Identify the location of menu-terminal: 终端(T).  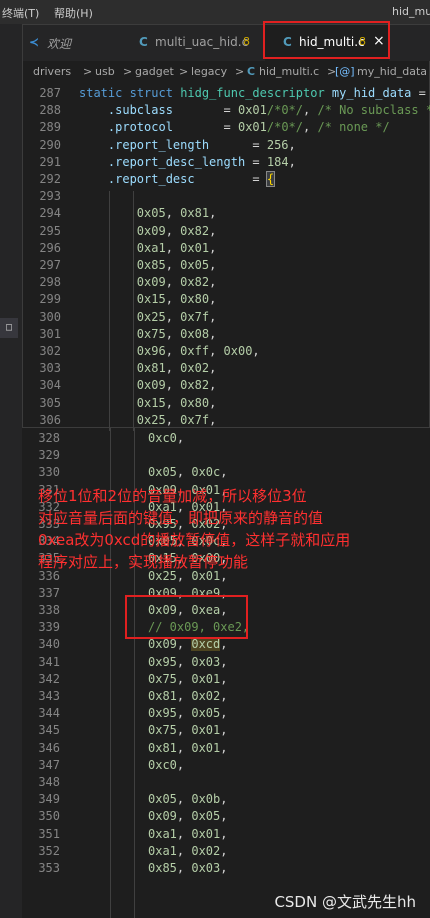
(20, 13).